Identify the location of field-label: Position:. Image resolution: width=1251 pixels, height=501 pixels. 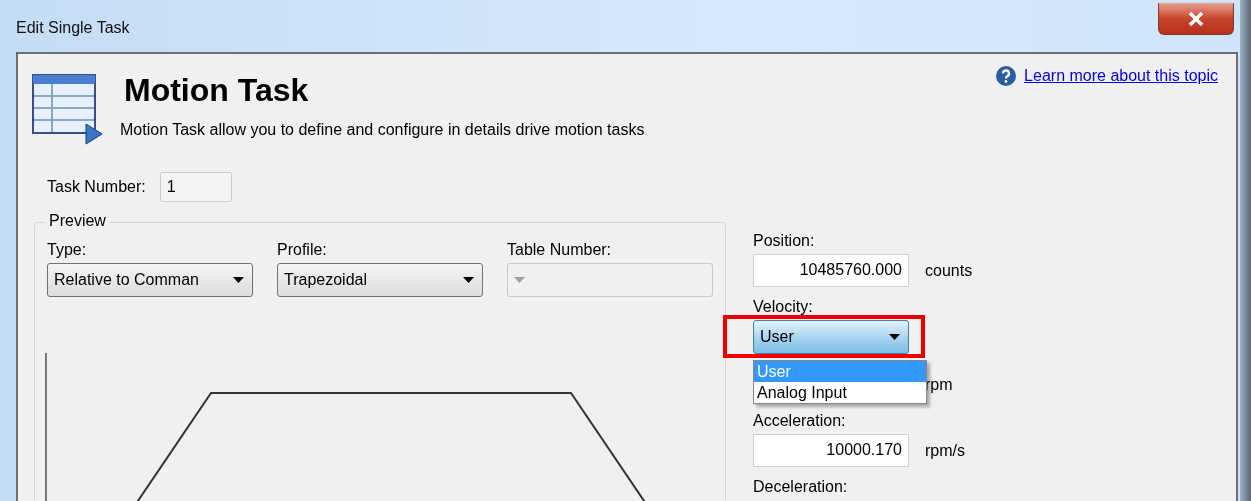
(784, 240).